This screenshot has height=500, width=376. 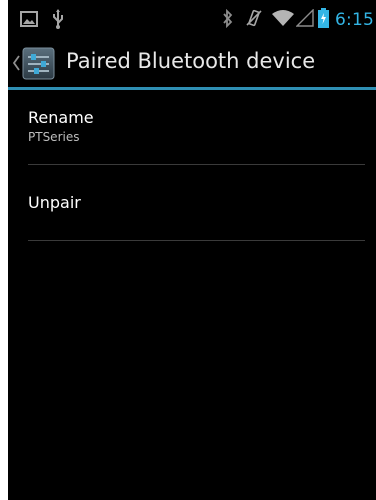 What do you see at coordinates (16, 63) in the screenshot?
I see `back-caret-icon` at bounding box center [16, 63].